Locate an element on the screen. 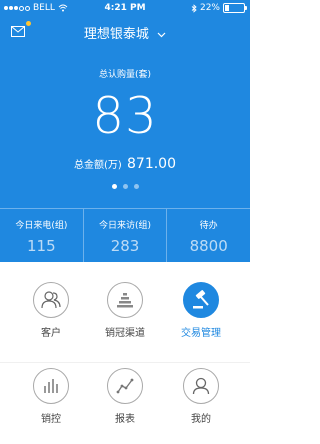  menu-item-reports: 报表 is located at coordinates (125, 396).